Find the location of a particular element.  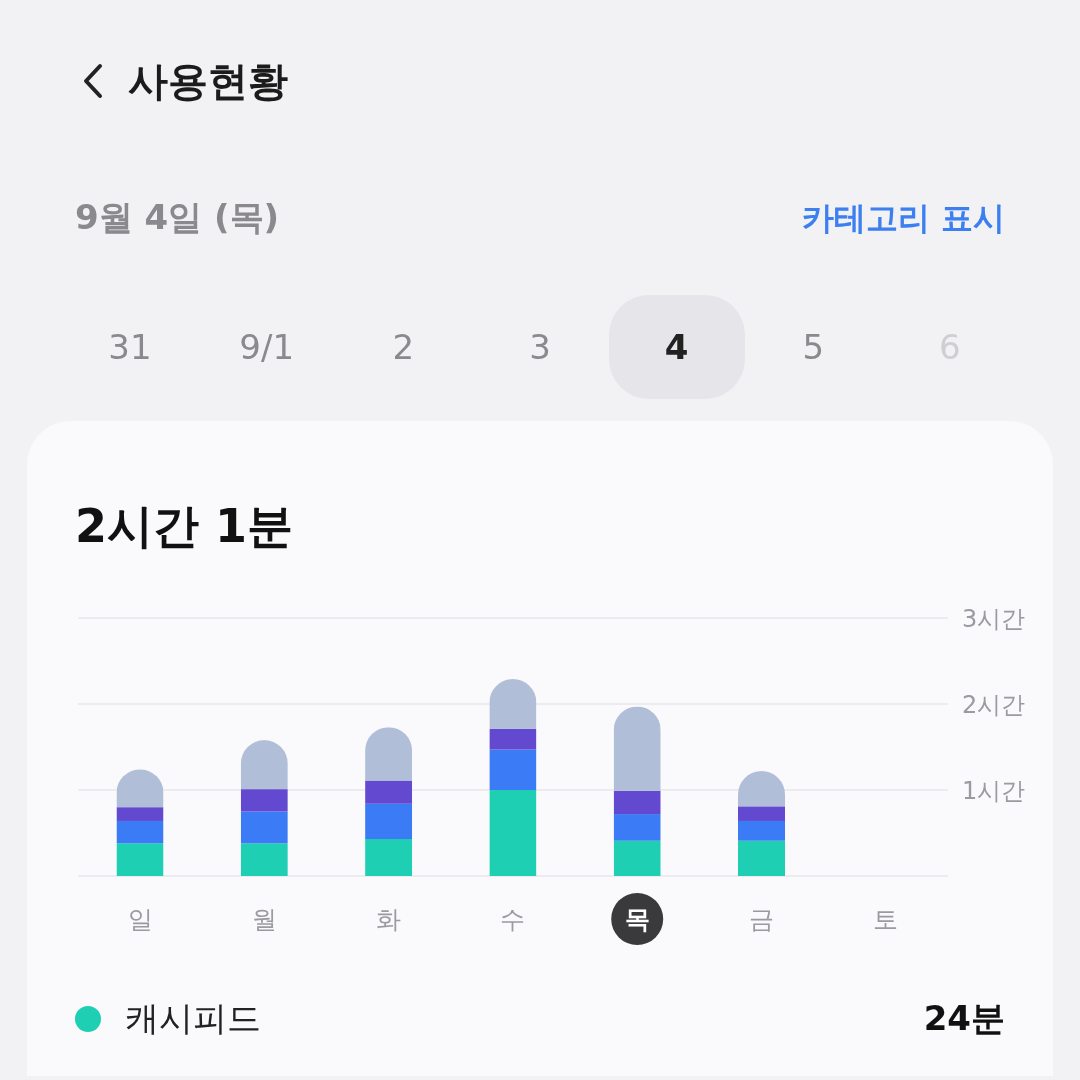

day-label: 일 is located at coordinates (140, 919).